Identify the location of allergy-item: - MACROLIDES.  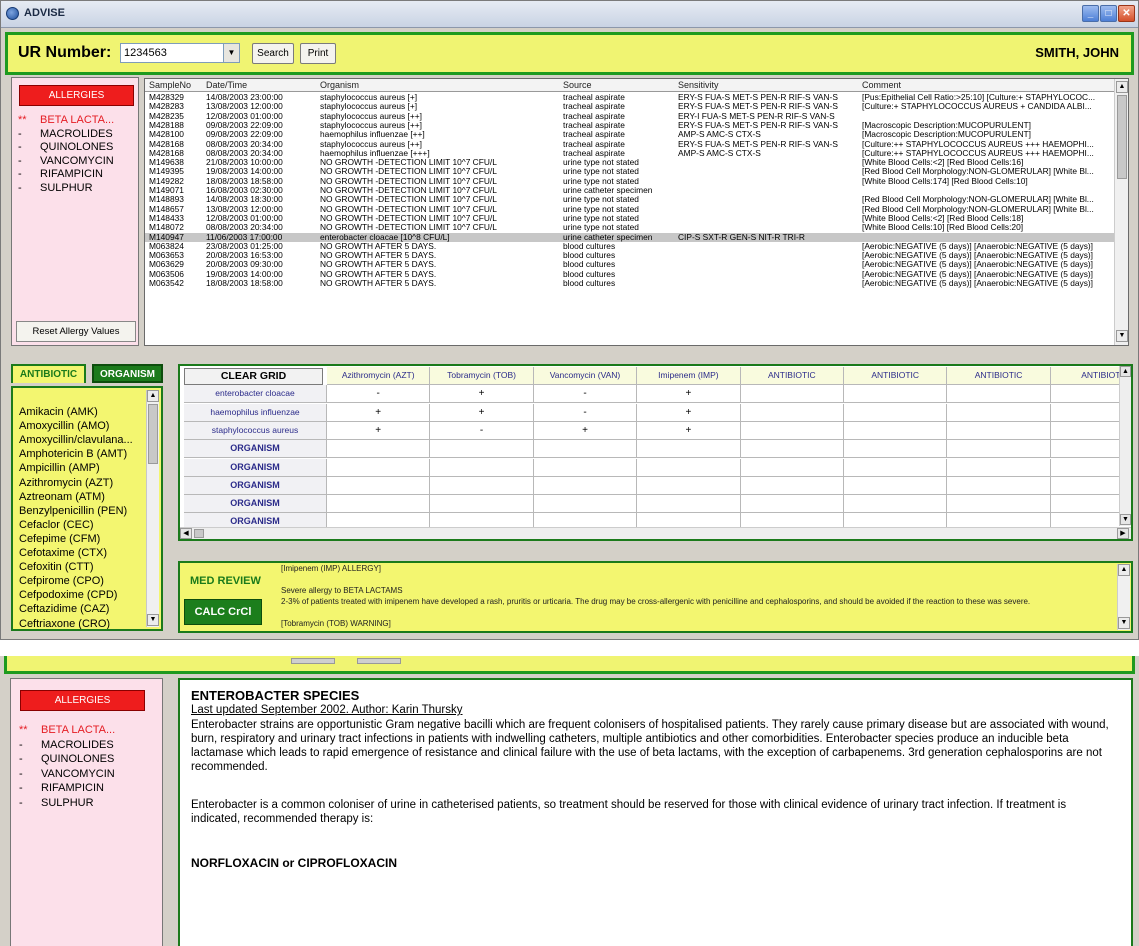
(67, 745).